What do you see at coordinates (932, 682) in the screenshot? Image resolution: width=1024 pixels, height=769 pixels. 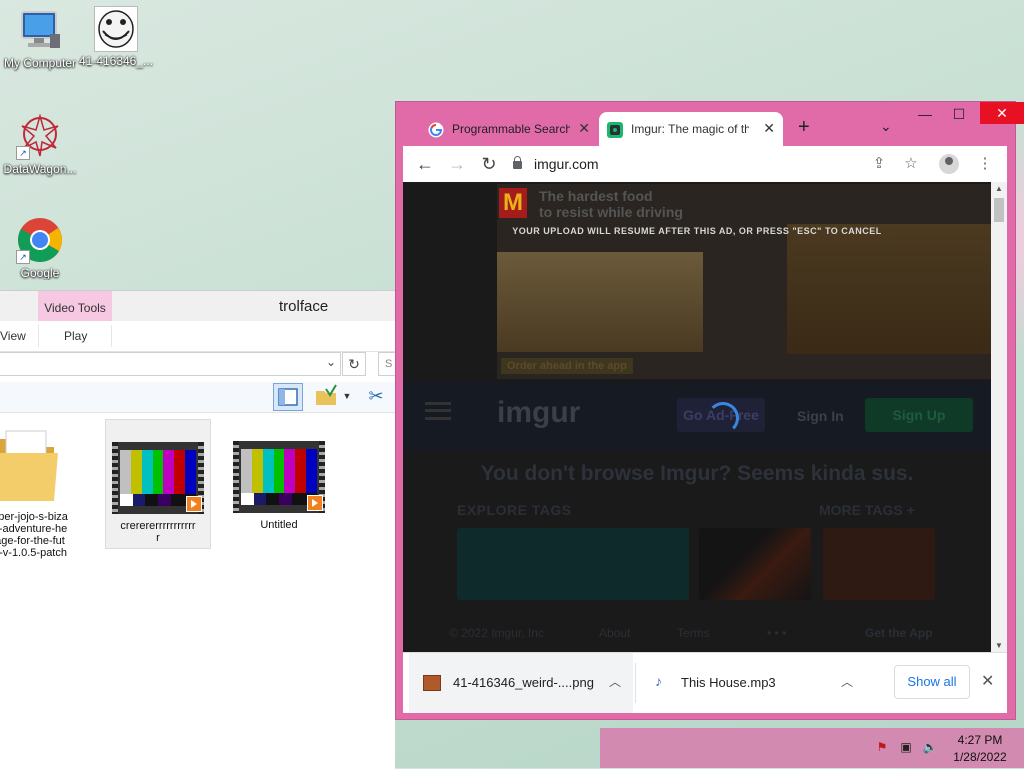 I see `show-all-downloads-button: Show all` at bounding box center [932, 682].